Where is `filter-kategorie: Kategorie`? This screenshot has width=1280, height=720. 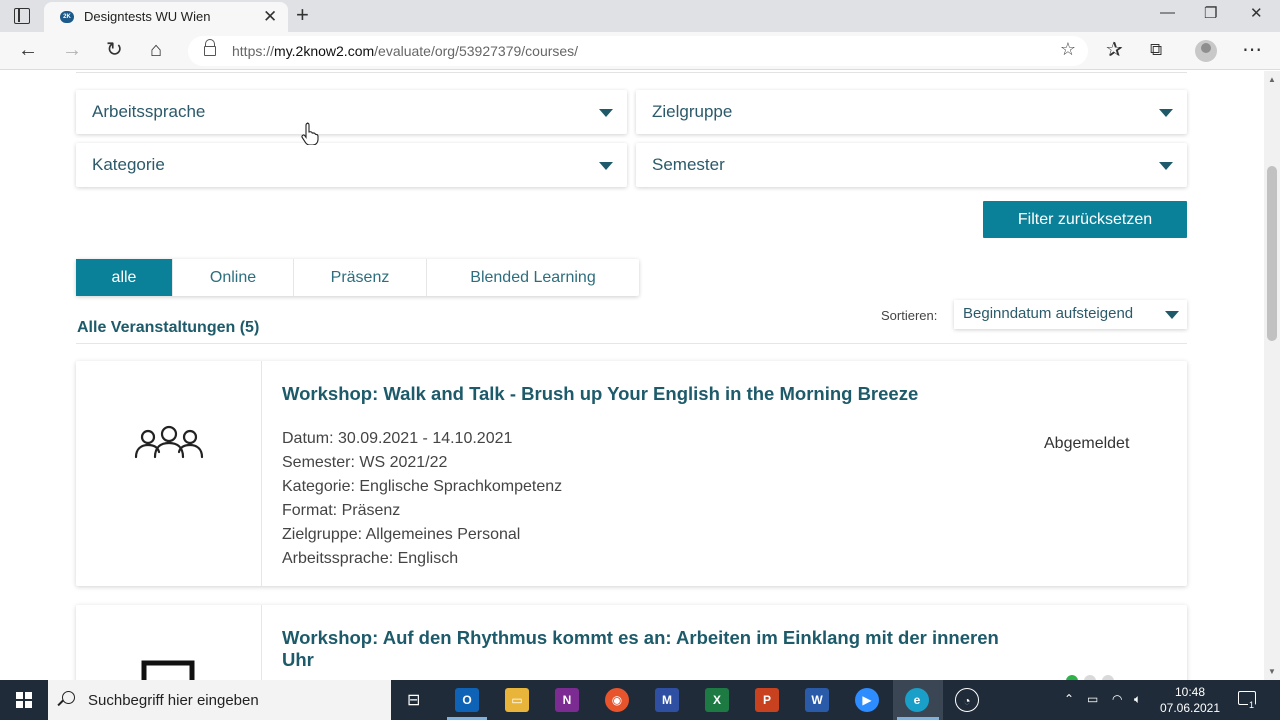
filter-kategorie: Kategorie is located at coordinates (351, 165).